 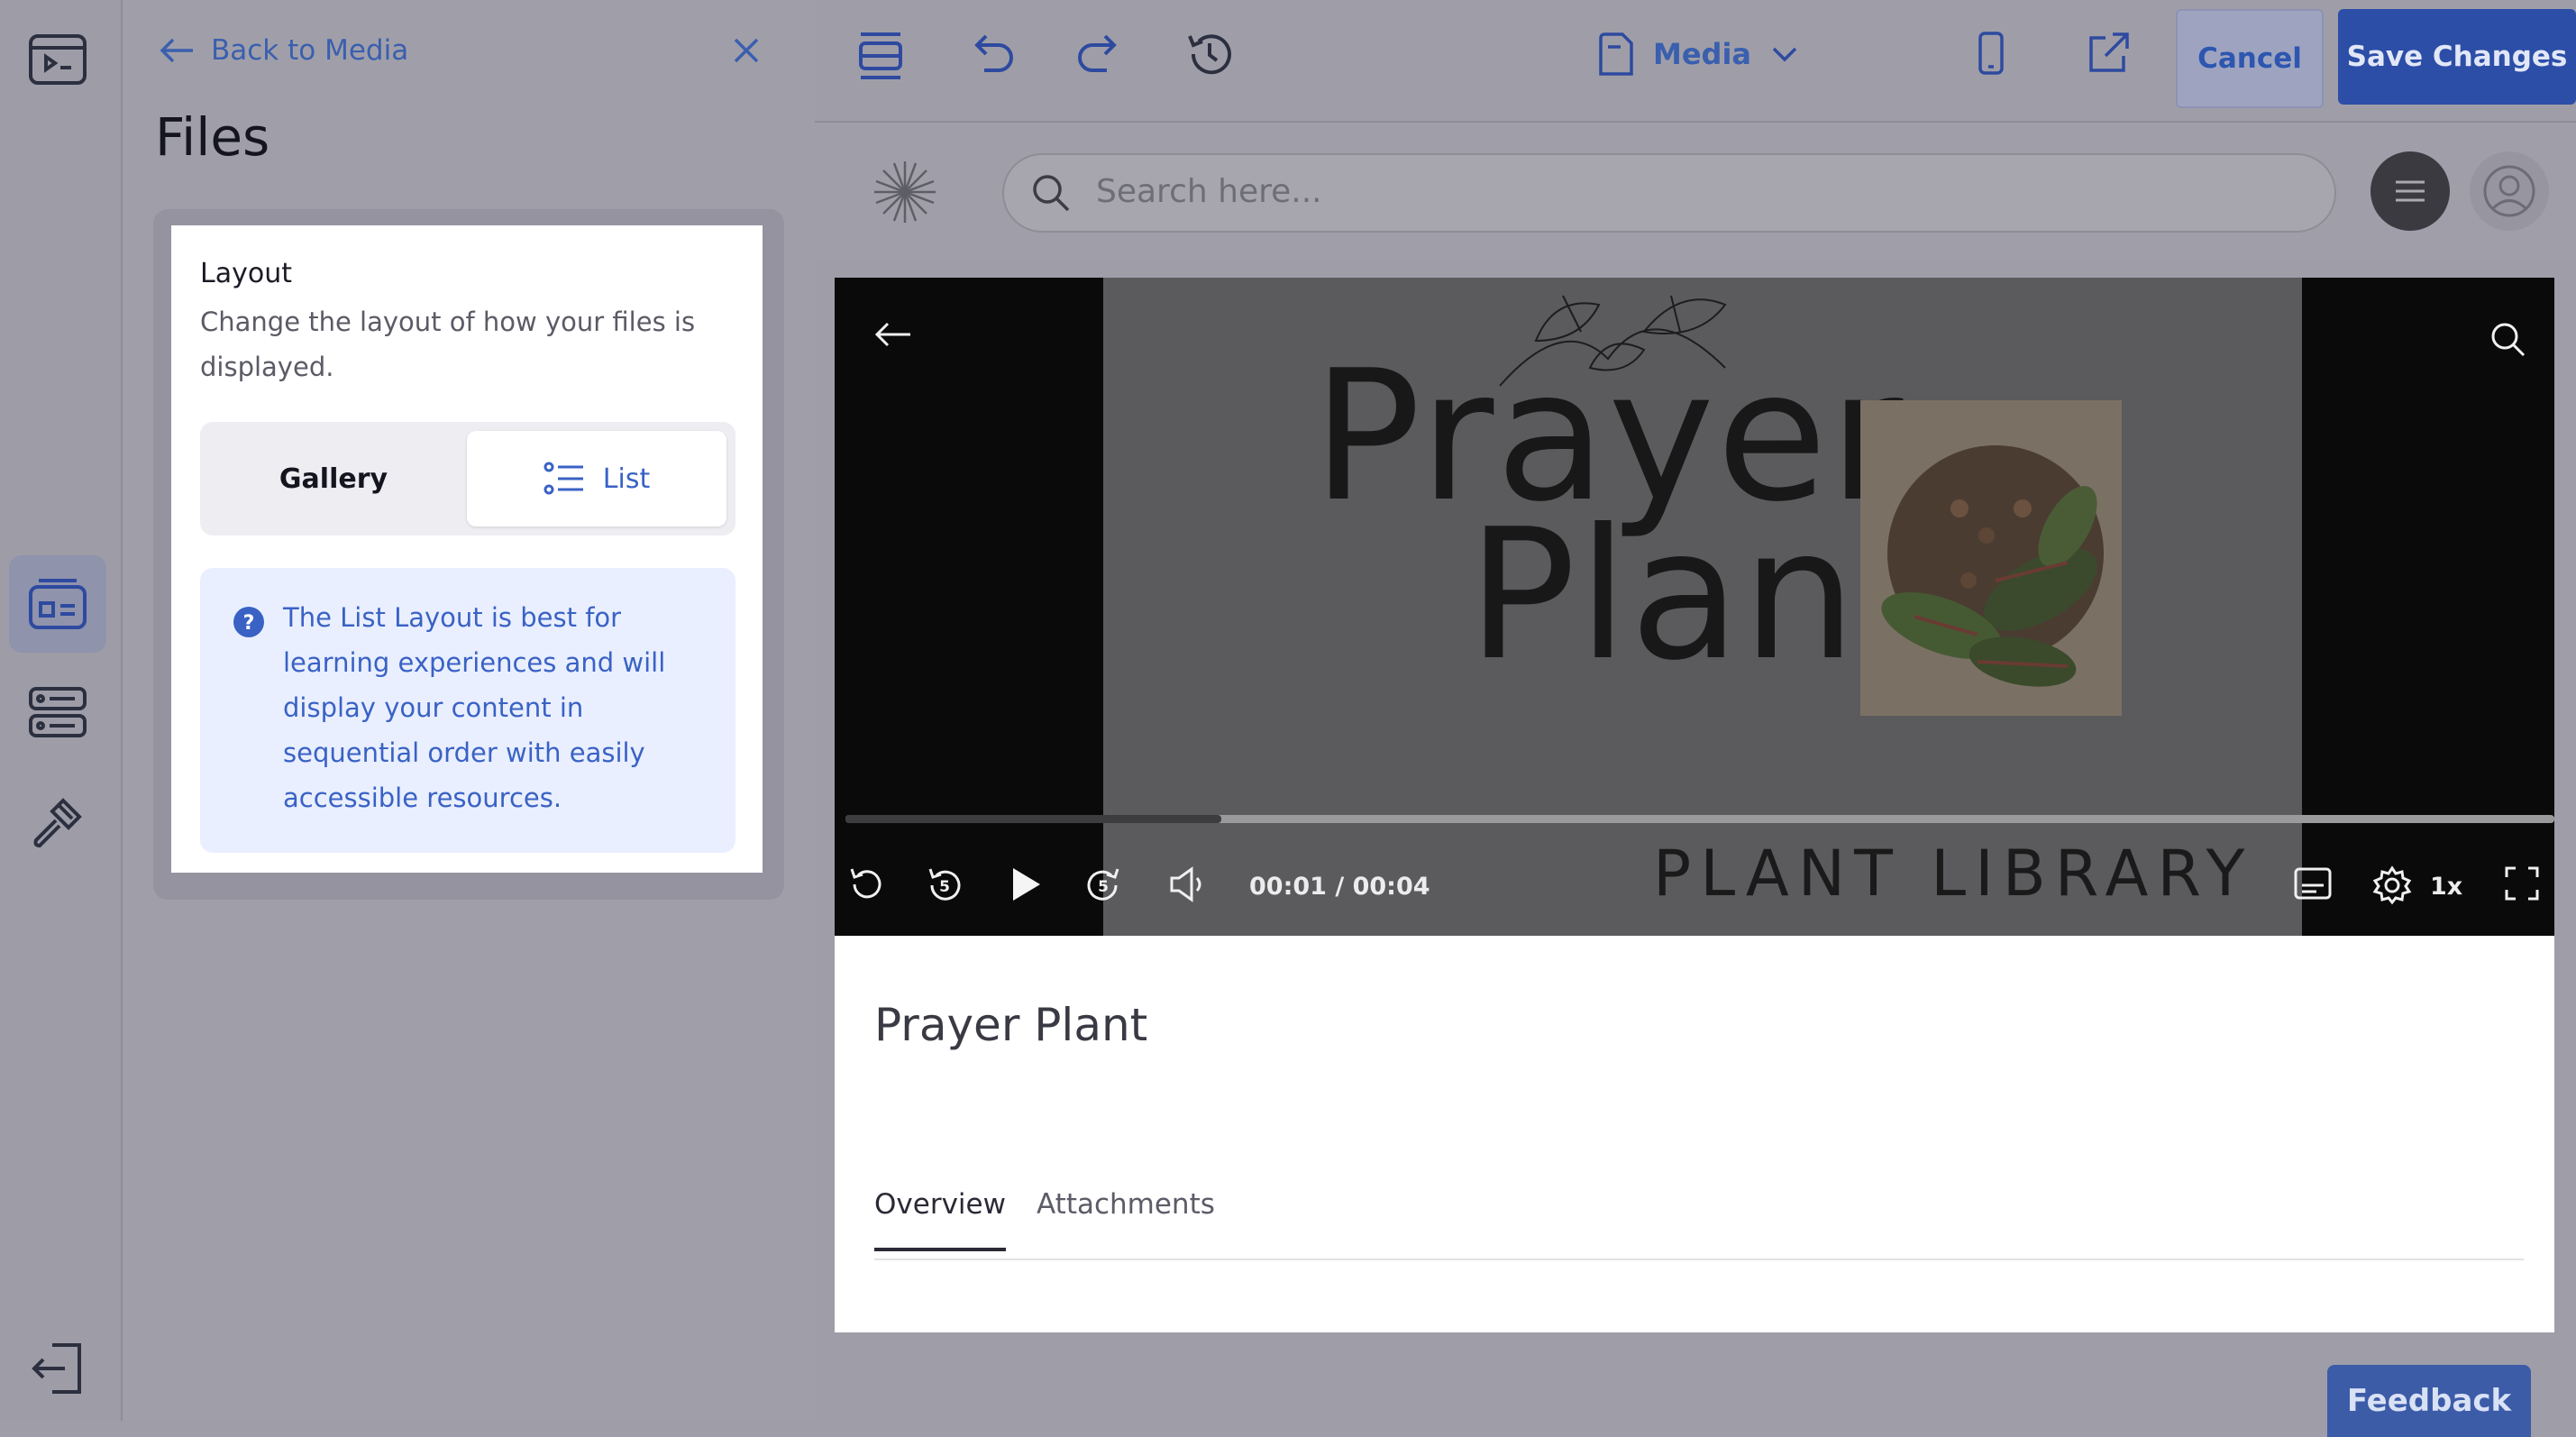 What do you see at coordinates (57, 604) in the screenshot?
I see `layout-panel-icon` at bounding box center [57, 604].